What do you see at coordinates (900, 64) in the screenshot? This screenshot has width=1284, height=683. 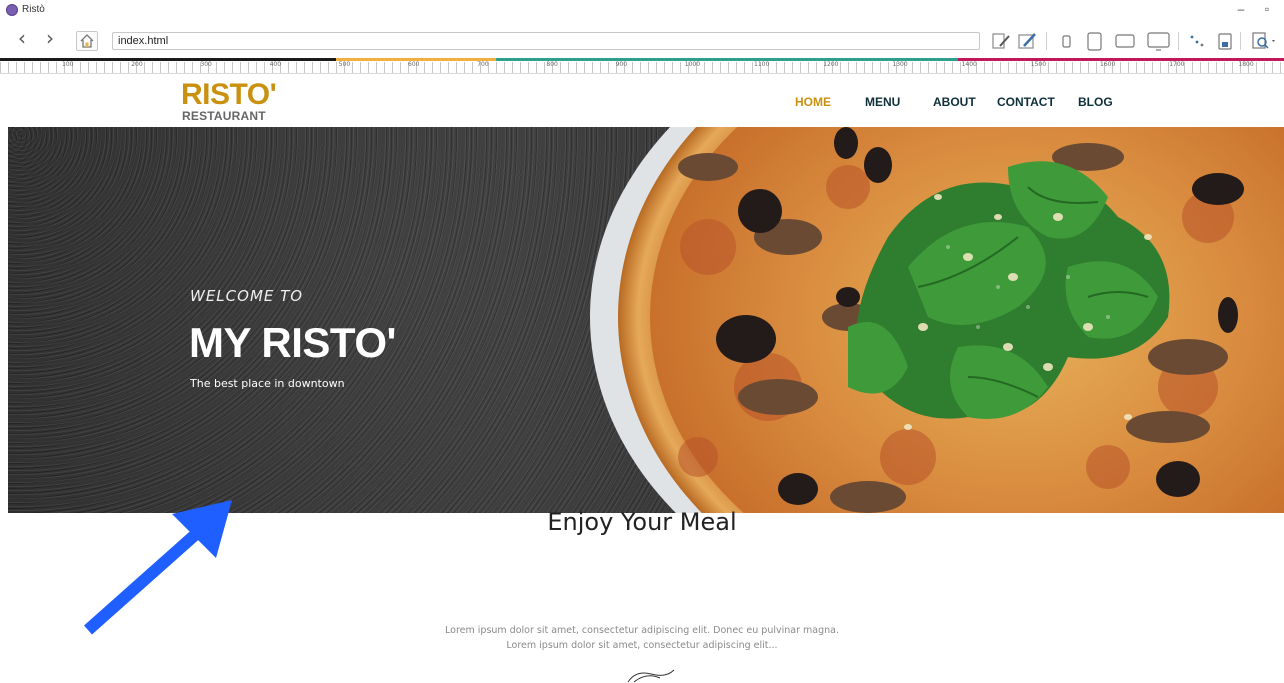 I see `ruler-label: 1300` at bounding box center [900, 64].